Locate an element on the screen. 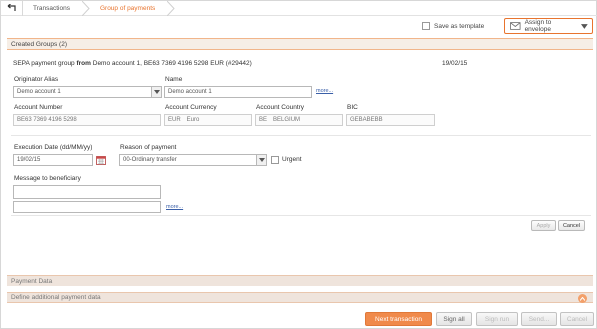 Image resolution: width=597 pixels, height=329 pixels. additional-data-title: Define additional payment data is located at coordinates (56, 297).